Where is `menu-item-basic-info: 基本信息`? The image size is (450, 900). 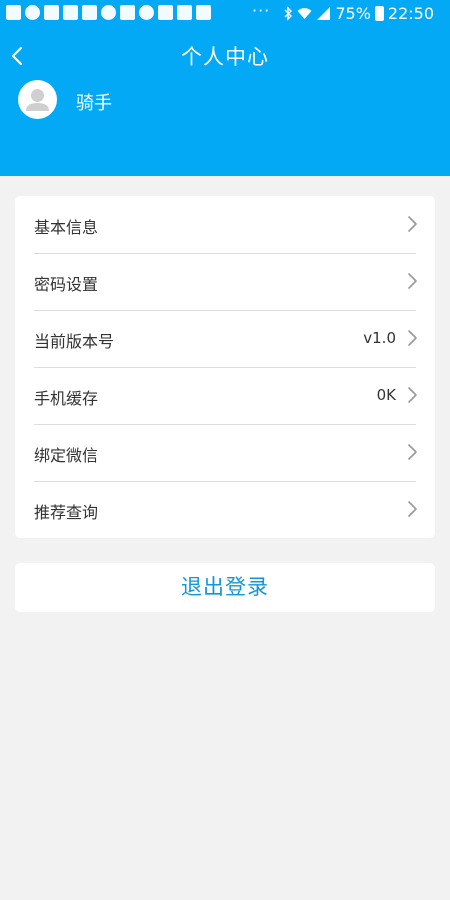 menu-item-basic-info: 基本信息 is located at coordinates (225, 224).